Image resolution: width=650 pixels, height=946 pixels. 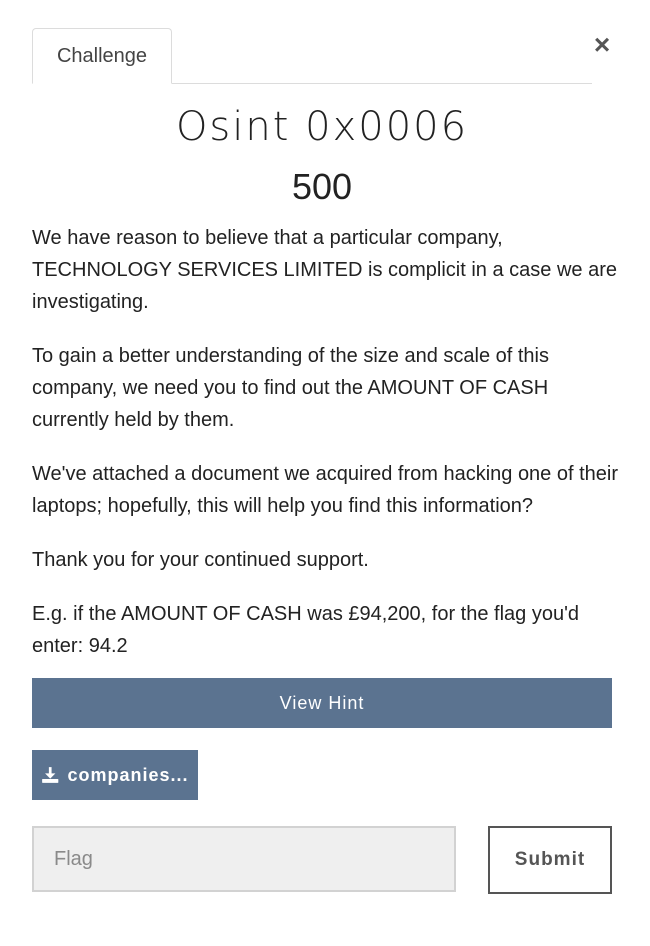 I want to click on challenge-points: 500, so click(x=322, y=186).